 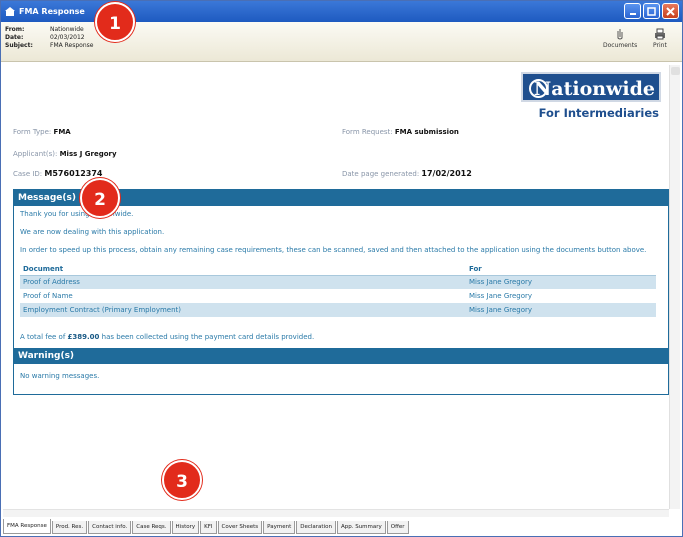 What do you see at coordinates (28, 174) in the screenshot?
I see `case-id-label: Case ID:` at bounding box center [28, 174].